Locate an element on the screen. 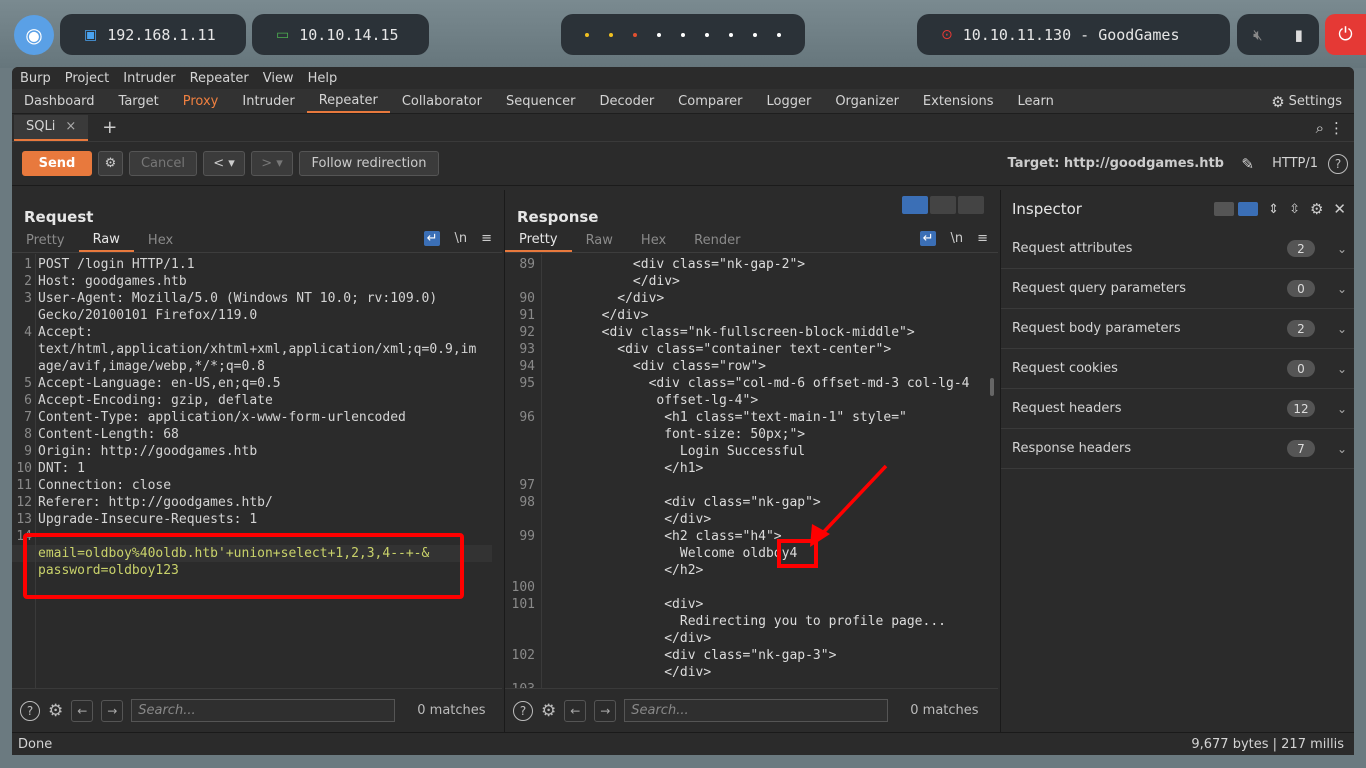 Image resolution: width=1366 pixels, height=768 pixels. edit-pencil-icon: ✎ is located at coordinates (1247, 164).